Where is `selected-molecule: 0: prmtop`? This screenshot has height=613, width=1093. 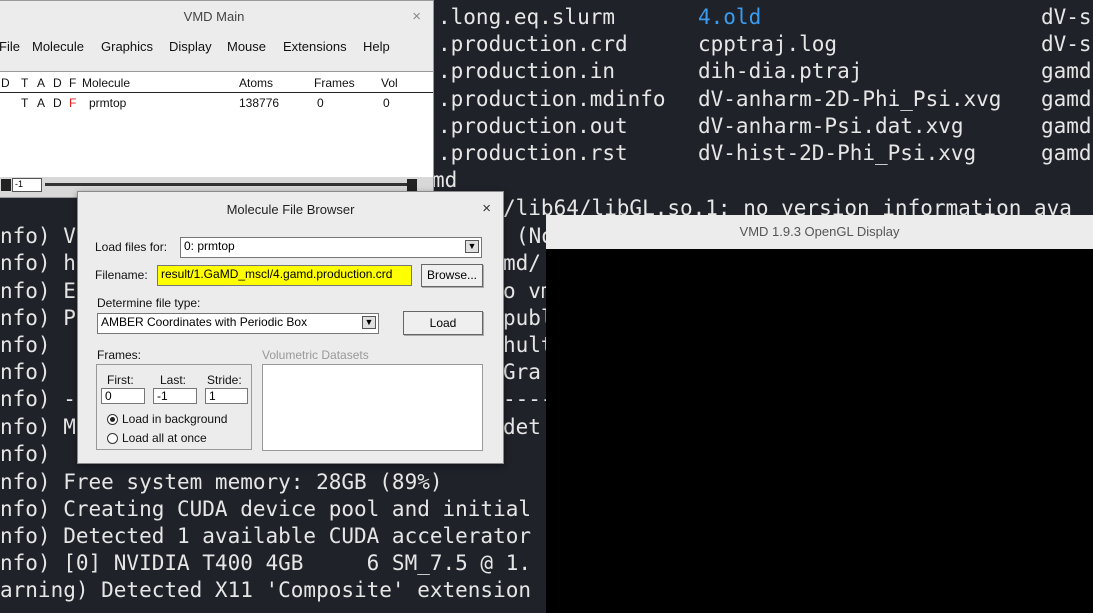 selected-molecule: 0: prmtop is located at coordinates (209, 246).